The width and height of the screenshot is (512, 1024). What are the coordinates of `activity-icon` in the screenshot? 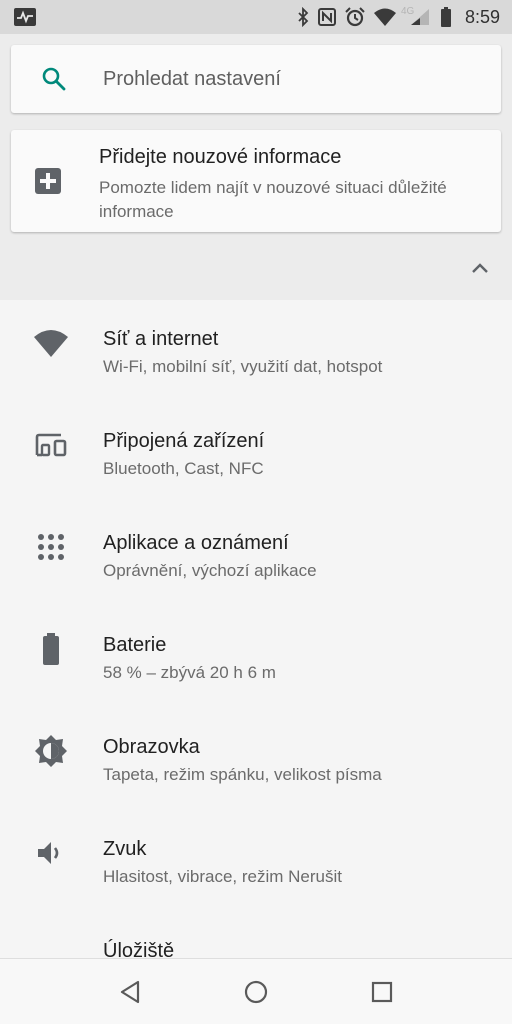 It's located at (25, 17).